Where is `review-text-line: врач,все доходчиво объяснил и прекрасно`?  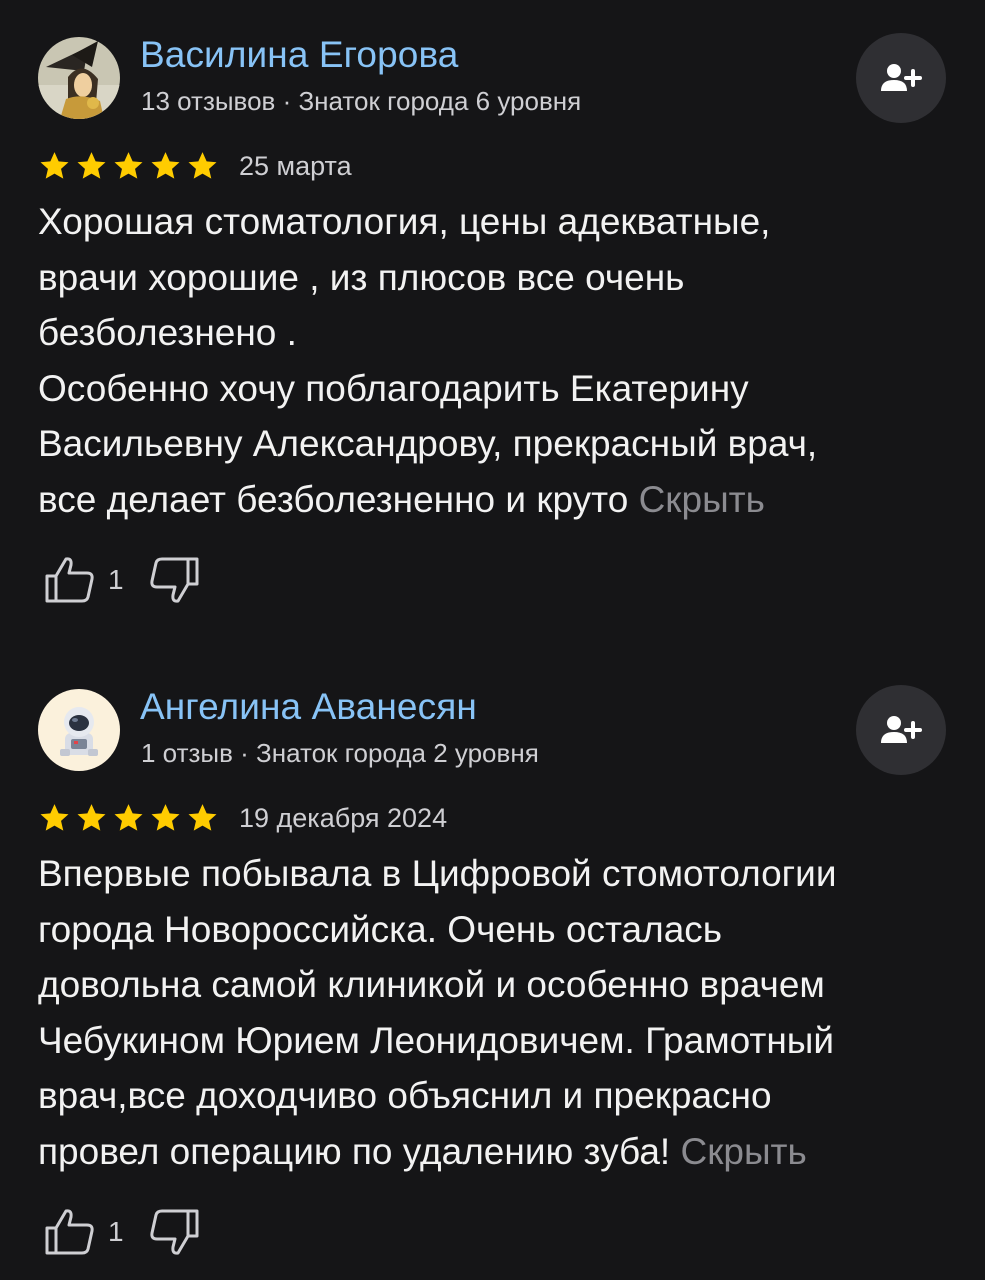
review-text-line: врач,все доходчиво объяснил и прекрасно is located at coordinates (405, 1095).